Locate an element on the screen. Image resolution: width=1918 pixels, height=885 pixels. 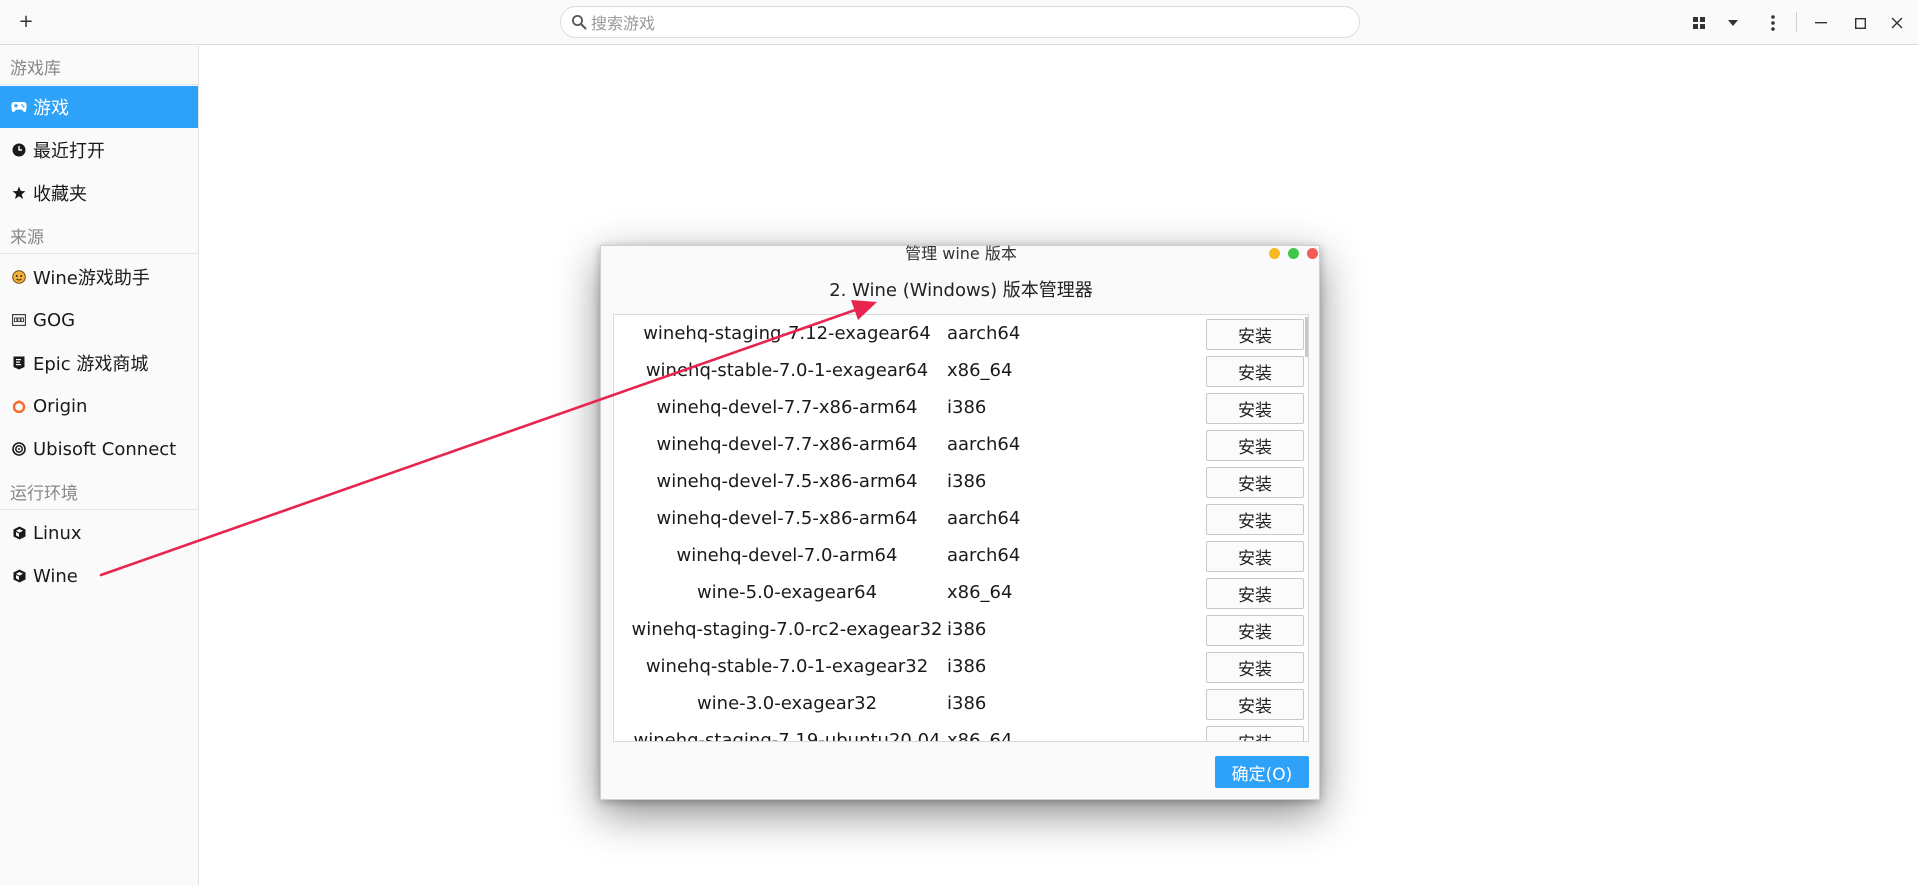
sidebar-item-label: Epic 游戏商城 is located at coordinates (91, 364).